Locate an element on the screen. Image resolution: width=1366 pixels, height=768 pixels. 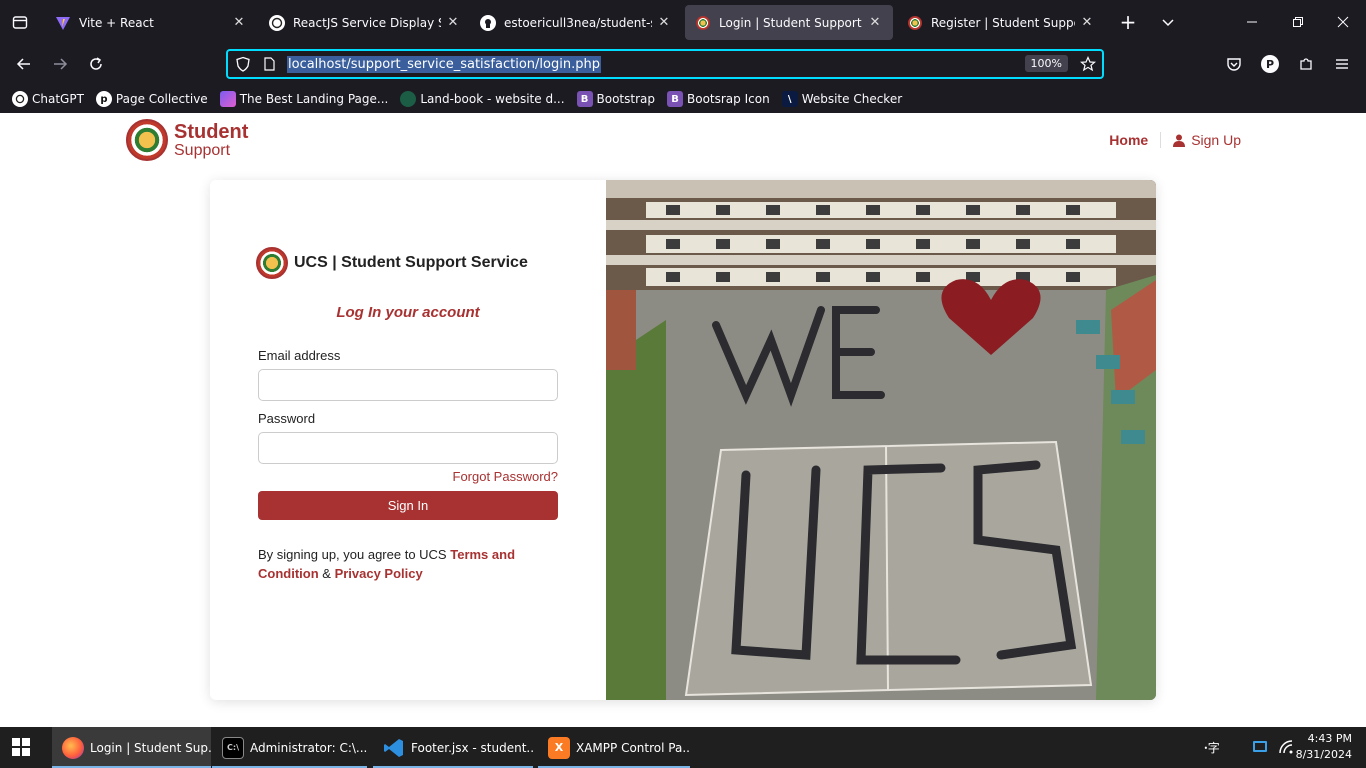
landing-page-icon is located at coordinates (227, 99).